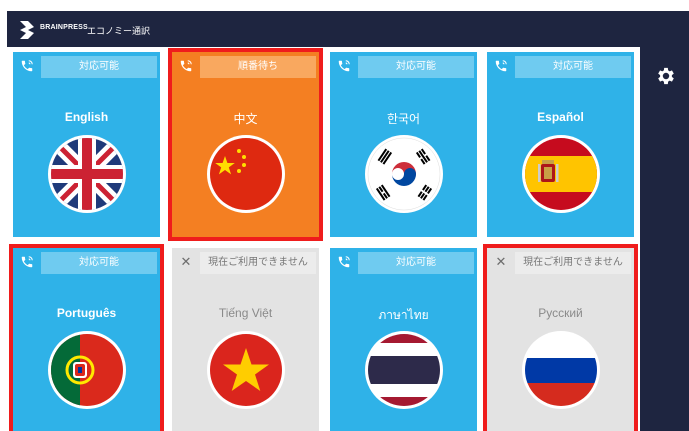 The width and height of the screenshot is (689, 431). What do you see at coordinates (561, 370) in the screenshot?
I see `russia-flag-icon` at bounding box center [561, 370].